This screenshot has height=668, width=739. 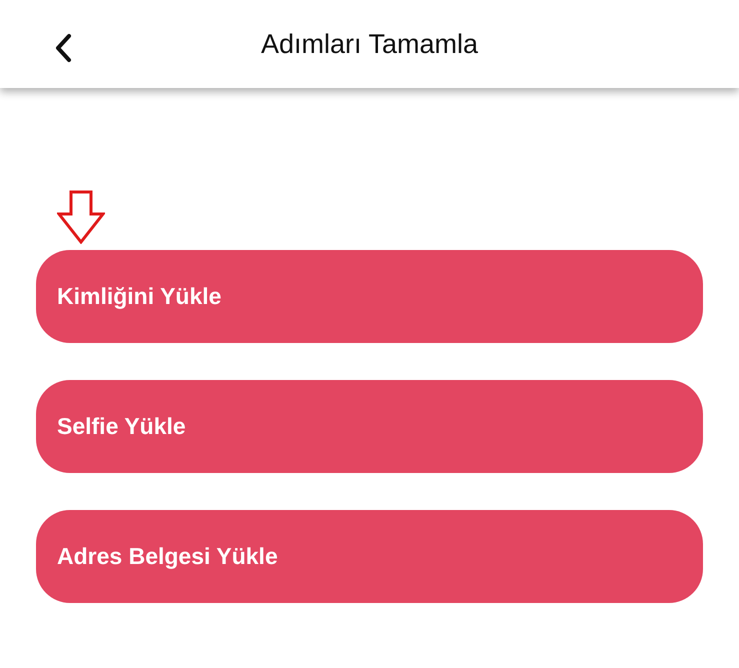 What do you see at coordinates (369, 426) in the screenshot?
I see `step-button: Selfie Yükle` at bounding box center [369, 426].